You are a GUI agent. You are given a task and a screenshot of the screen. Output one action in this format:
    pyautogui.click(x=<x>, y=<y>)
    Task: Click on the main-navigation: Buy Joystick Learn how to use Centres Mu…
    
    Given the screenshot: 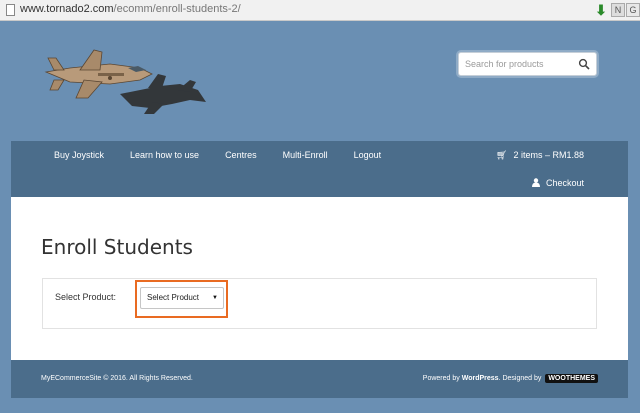 What is the action you would take?
    pyautogui.click(x=319, y=169)
    